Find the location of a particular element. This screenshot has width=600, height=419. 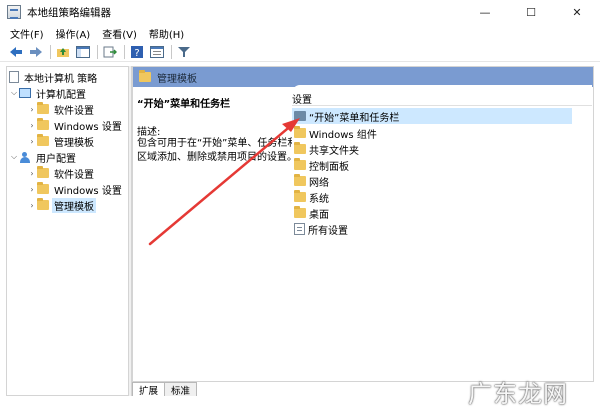

tree-item-cc-windows: › Windows 设置 is located at coordinates (75, 125).